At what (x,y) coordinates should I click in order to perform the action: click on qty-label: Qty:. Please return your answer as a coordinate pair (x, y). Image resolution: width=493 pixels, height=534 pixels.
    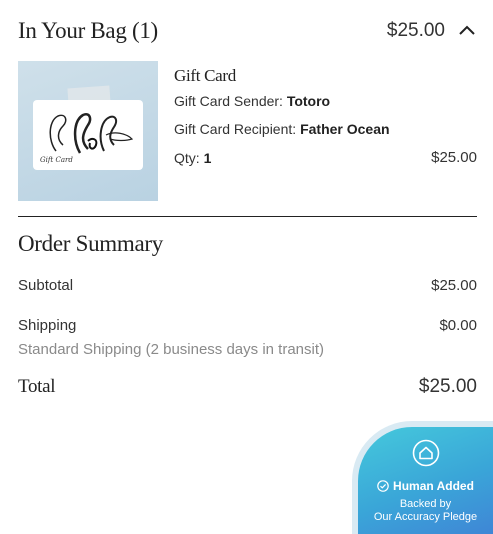
    Looking at the image, I should click on (187, 158).